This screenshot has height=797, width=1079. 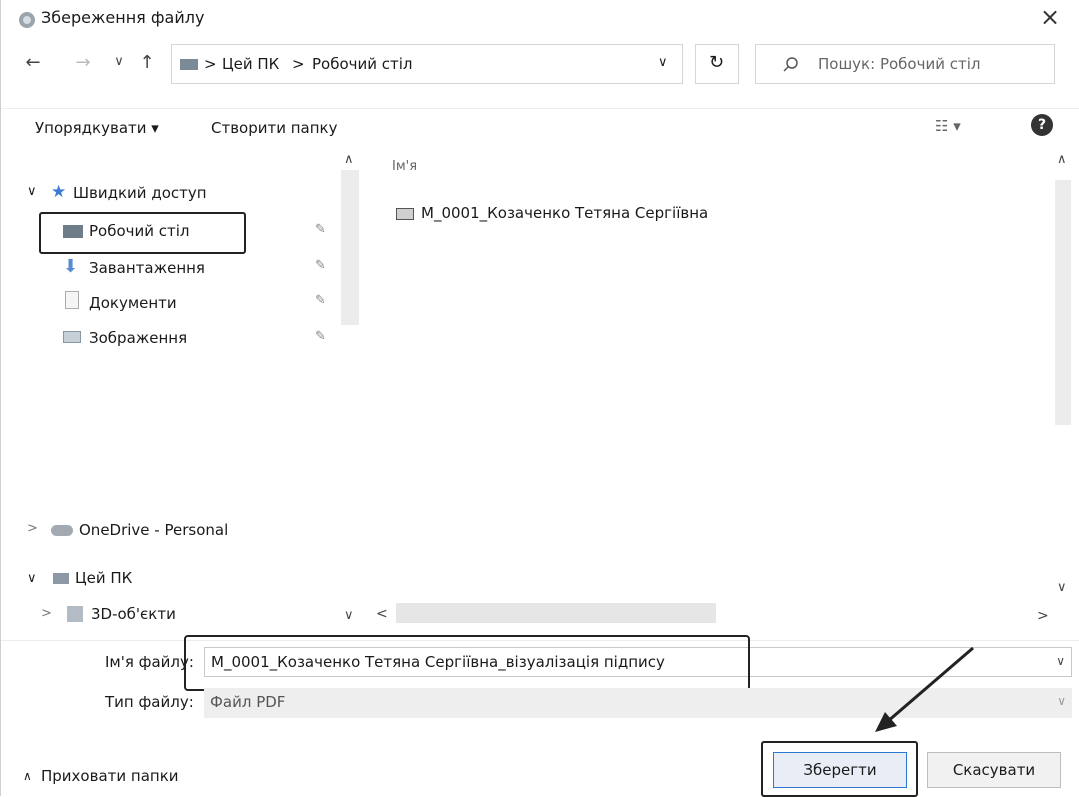 What do you see at coordinates (362, 64) in the screenshot?
I see `breadcrumb-desktop: Робочий стіл` at bounding box center [362, 64].